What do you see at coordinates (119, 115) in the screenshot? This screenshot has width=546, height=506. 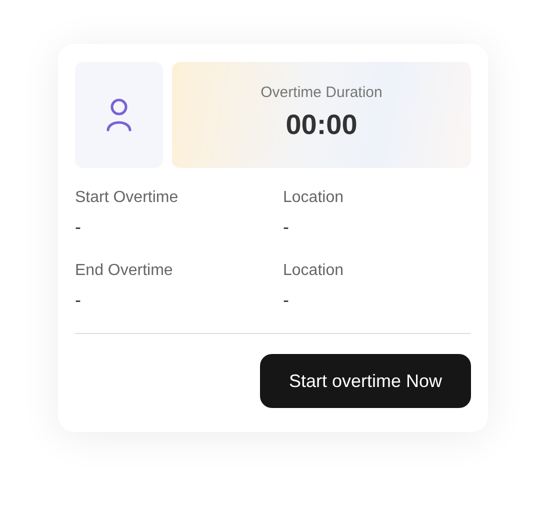 I see `user-icon` at bounding box center [119, 115].